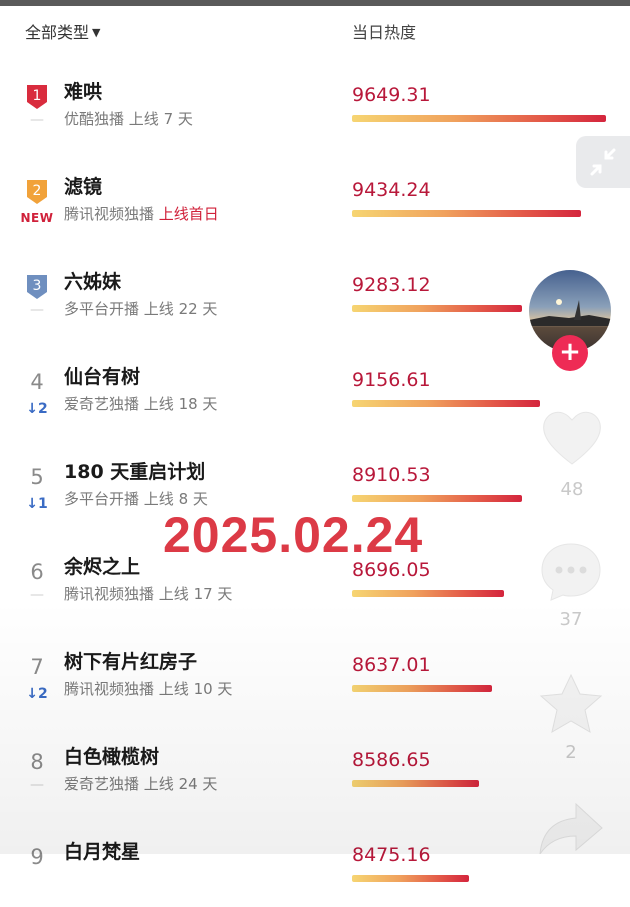 The image size is (630, 907). Describe the element at coordinates (83, 90) in the screenshot. I see `show-title: 难哄` at that location.